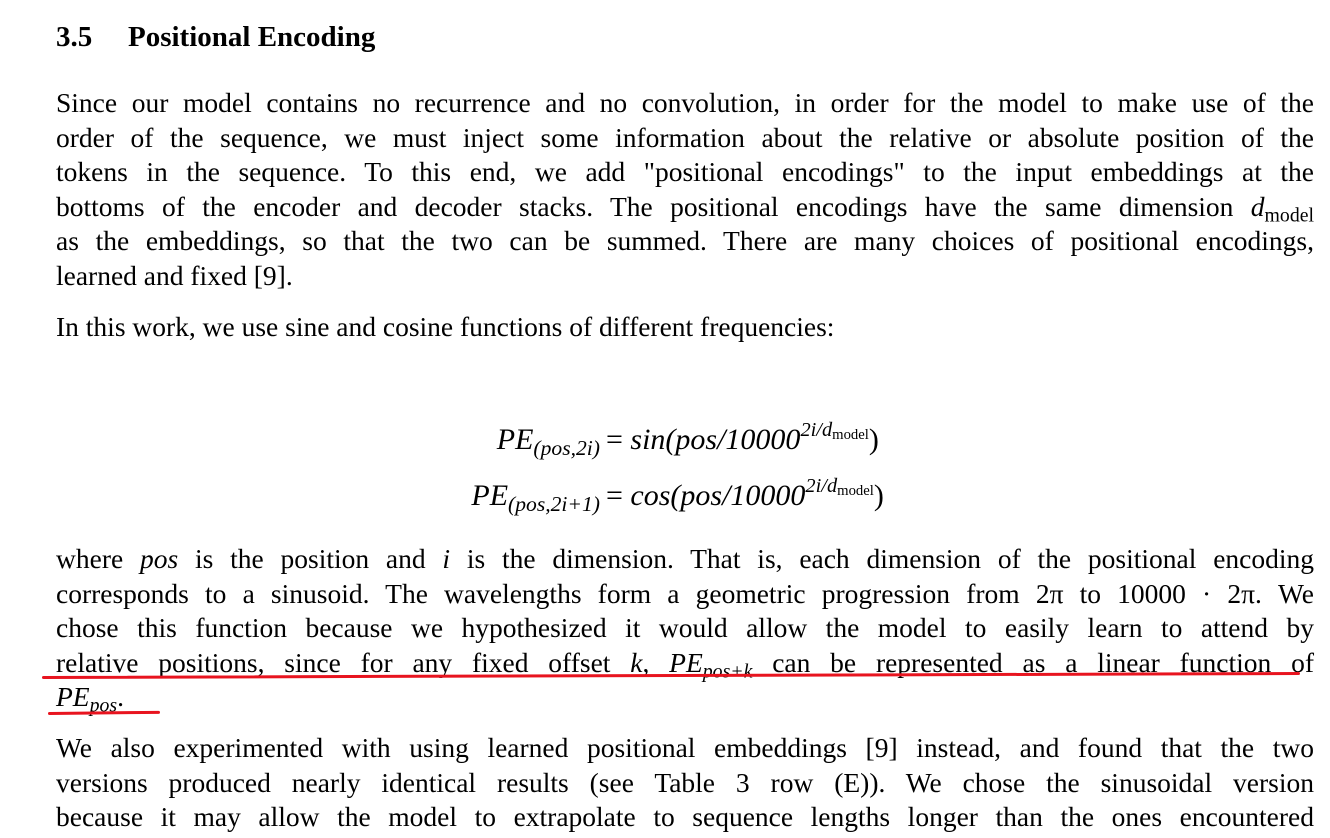  Describe the element at coordinates (1257, 206) in the screenshot. I see `math-d: d` at that location.